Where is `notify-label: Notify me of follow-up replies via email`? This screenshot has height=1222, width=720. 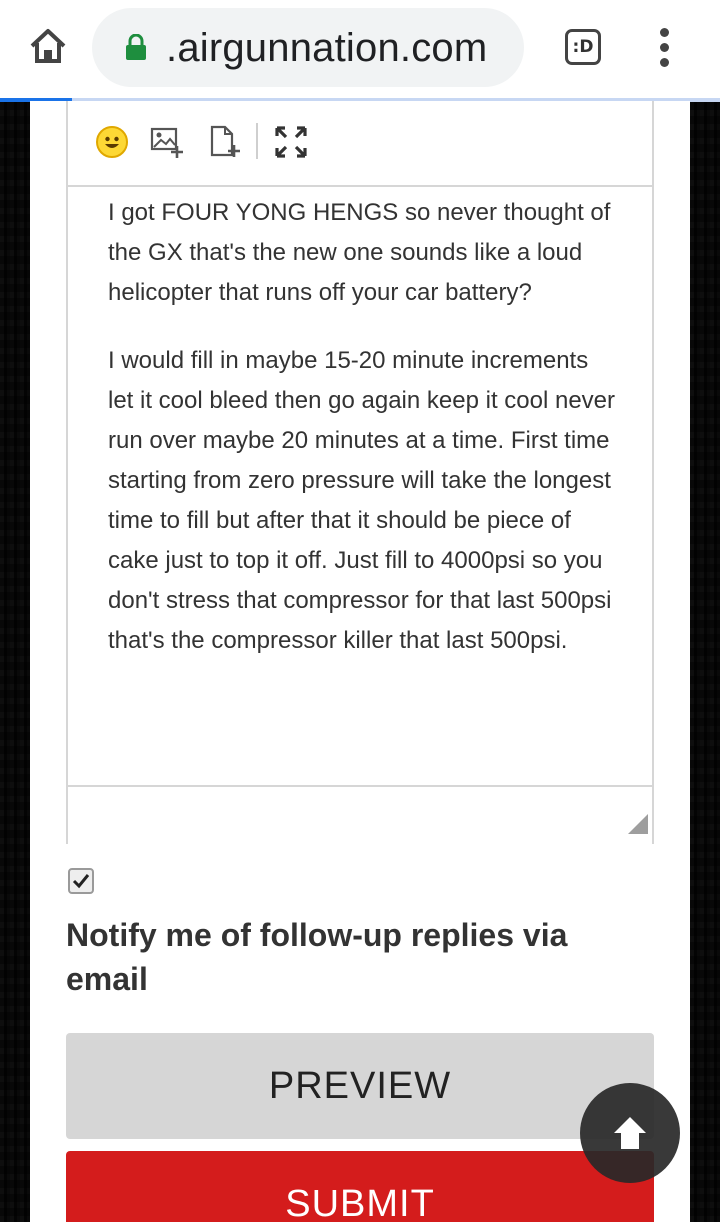 notify-label: Notify me of follow-up replies via email is located at coordinates (356, 957).